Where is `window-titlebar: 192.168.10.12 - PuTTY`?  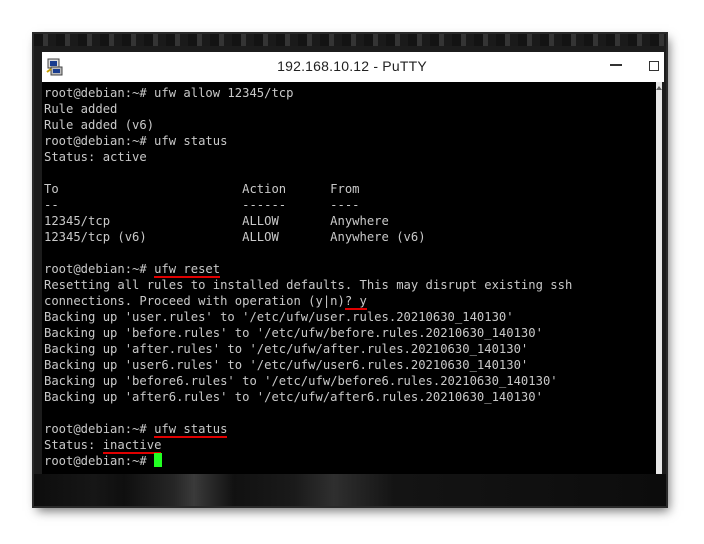 window-titlebar: 192.168.10.12 - PuTTY is located at coordinates (353, 67).